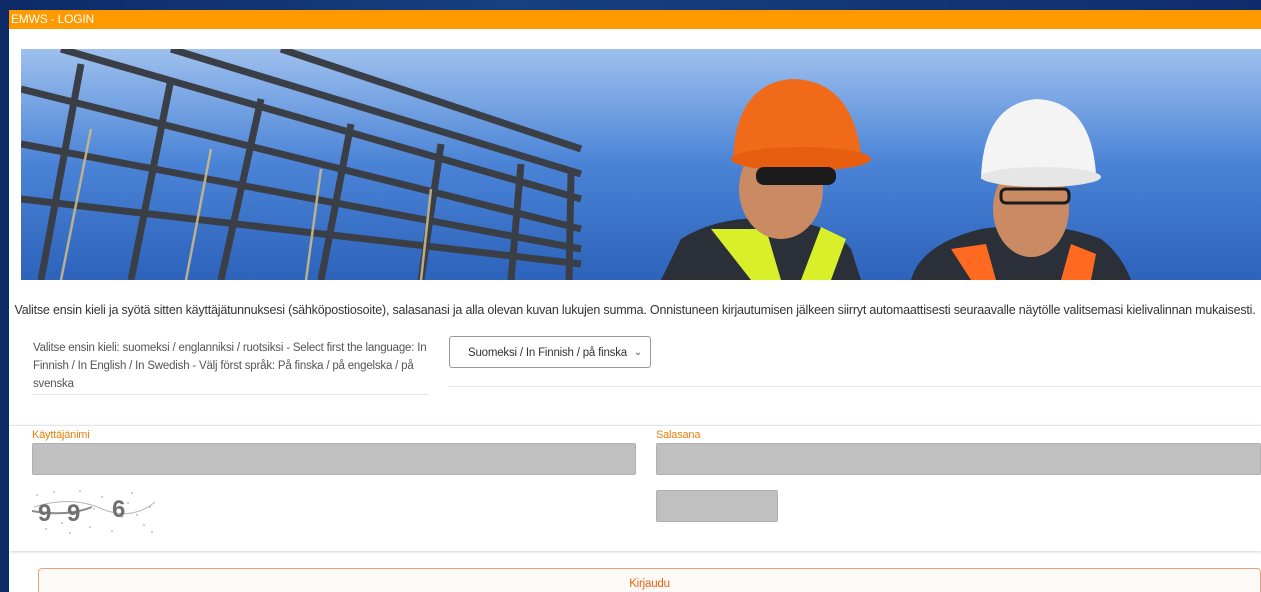  Describe the element at coordinates (94, 512) in the screenshot. I see `captcha-image: 9 9 6` at that location.